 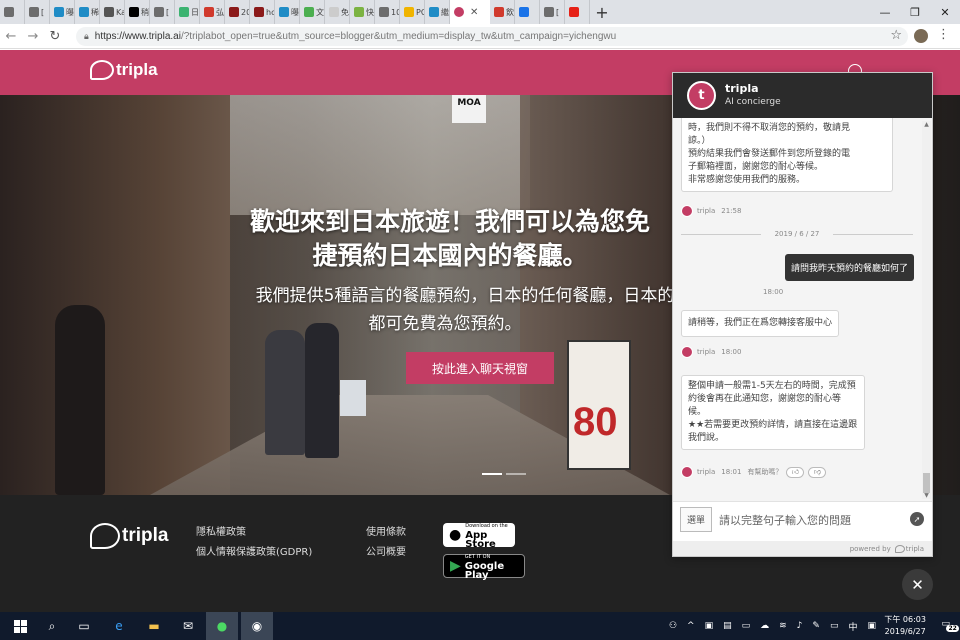 I want to click on message-input, so click(x=804, y=520).